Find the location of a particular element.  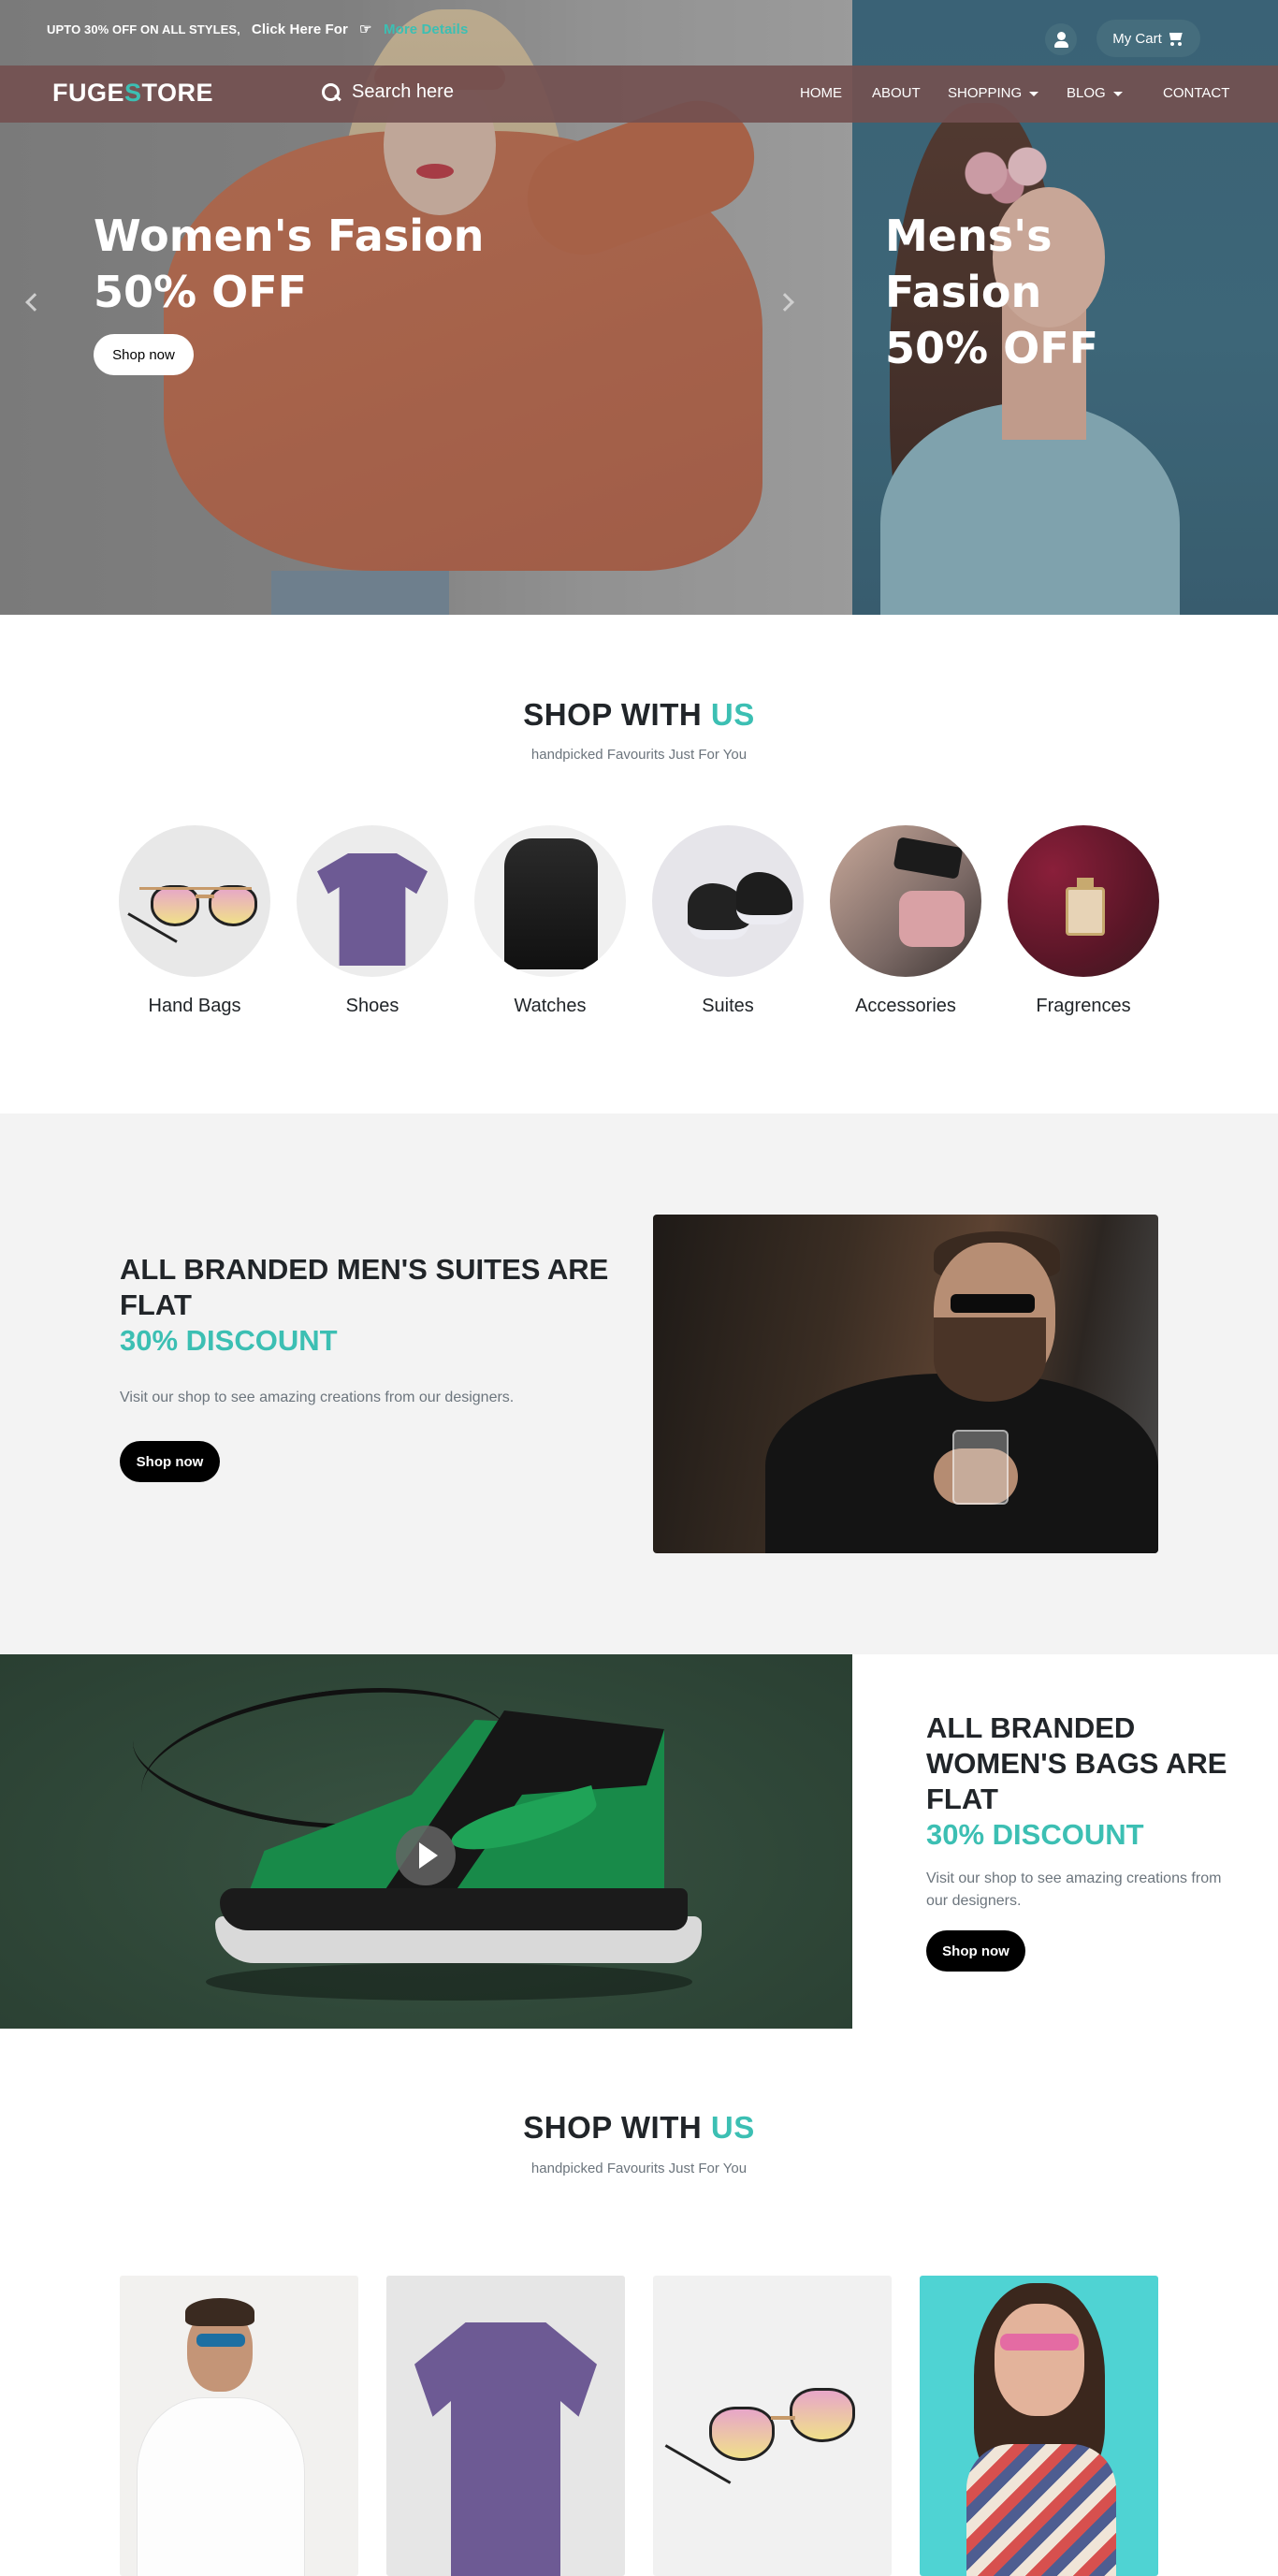

search-icon is located at coordinates (331, 92).